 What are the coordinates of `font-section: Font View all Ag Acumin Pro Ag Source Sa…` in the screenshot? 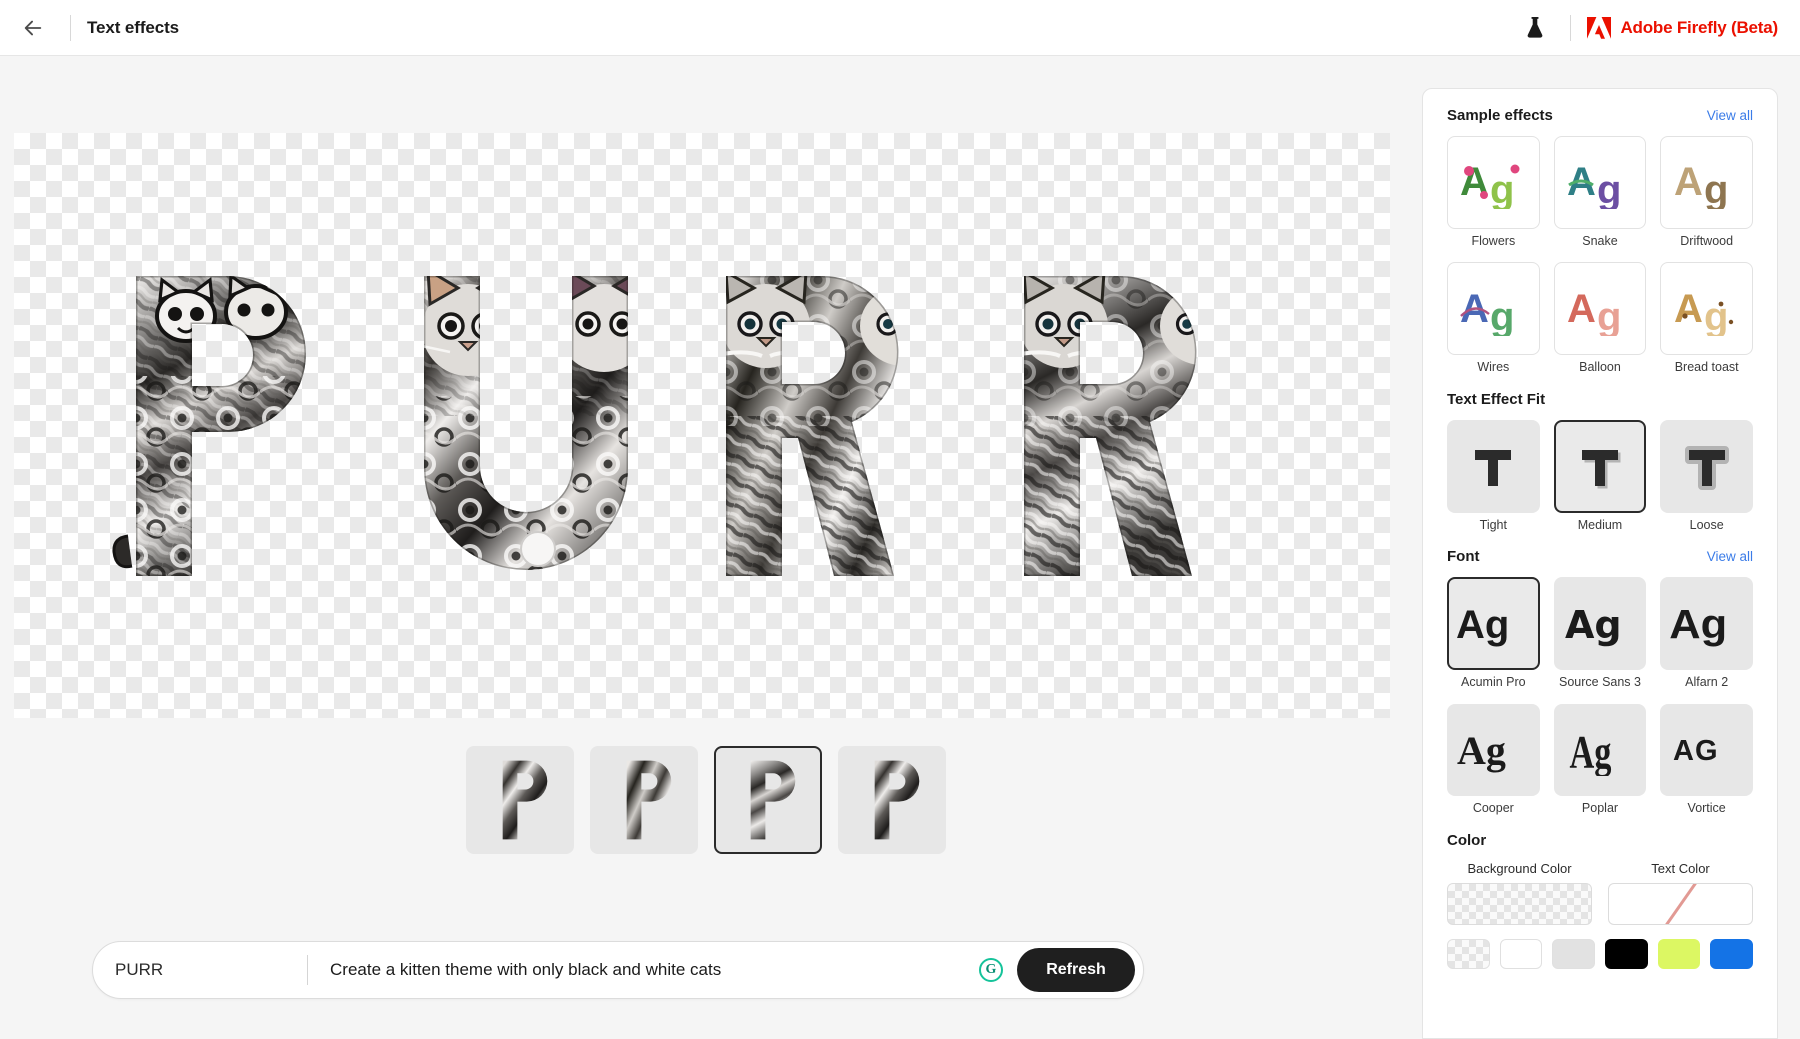 It's located at (1600, 682).